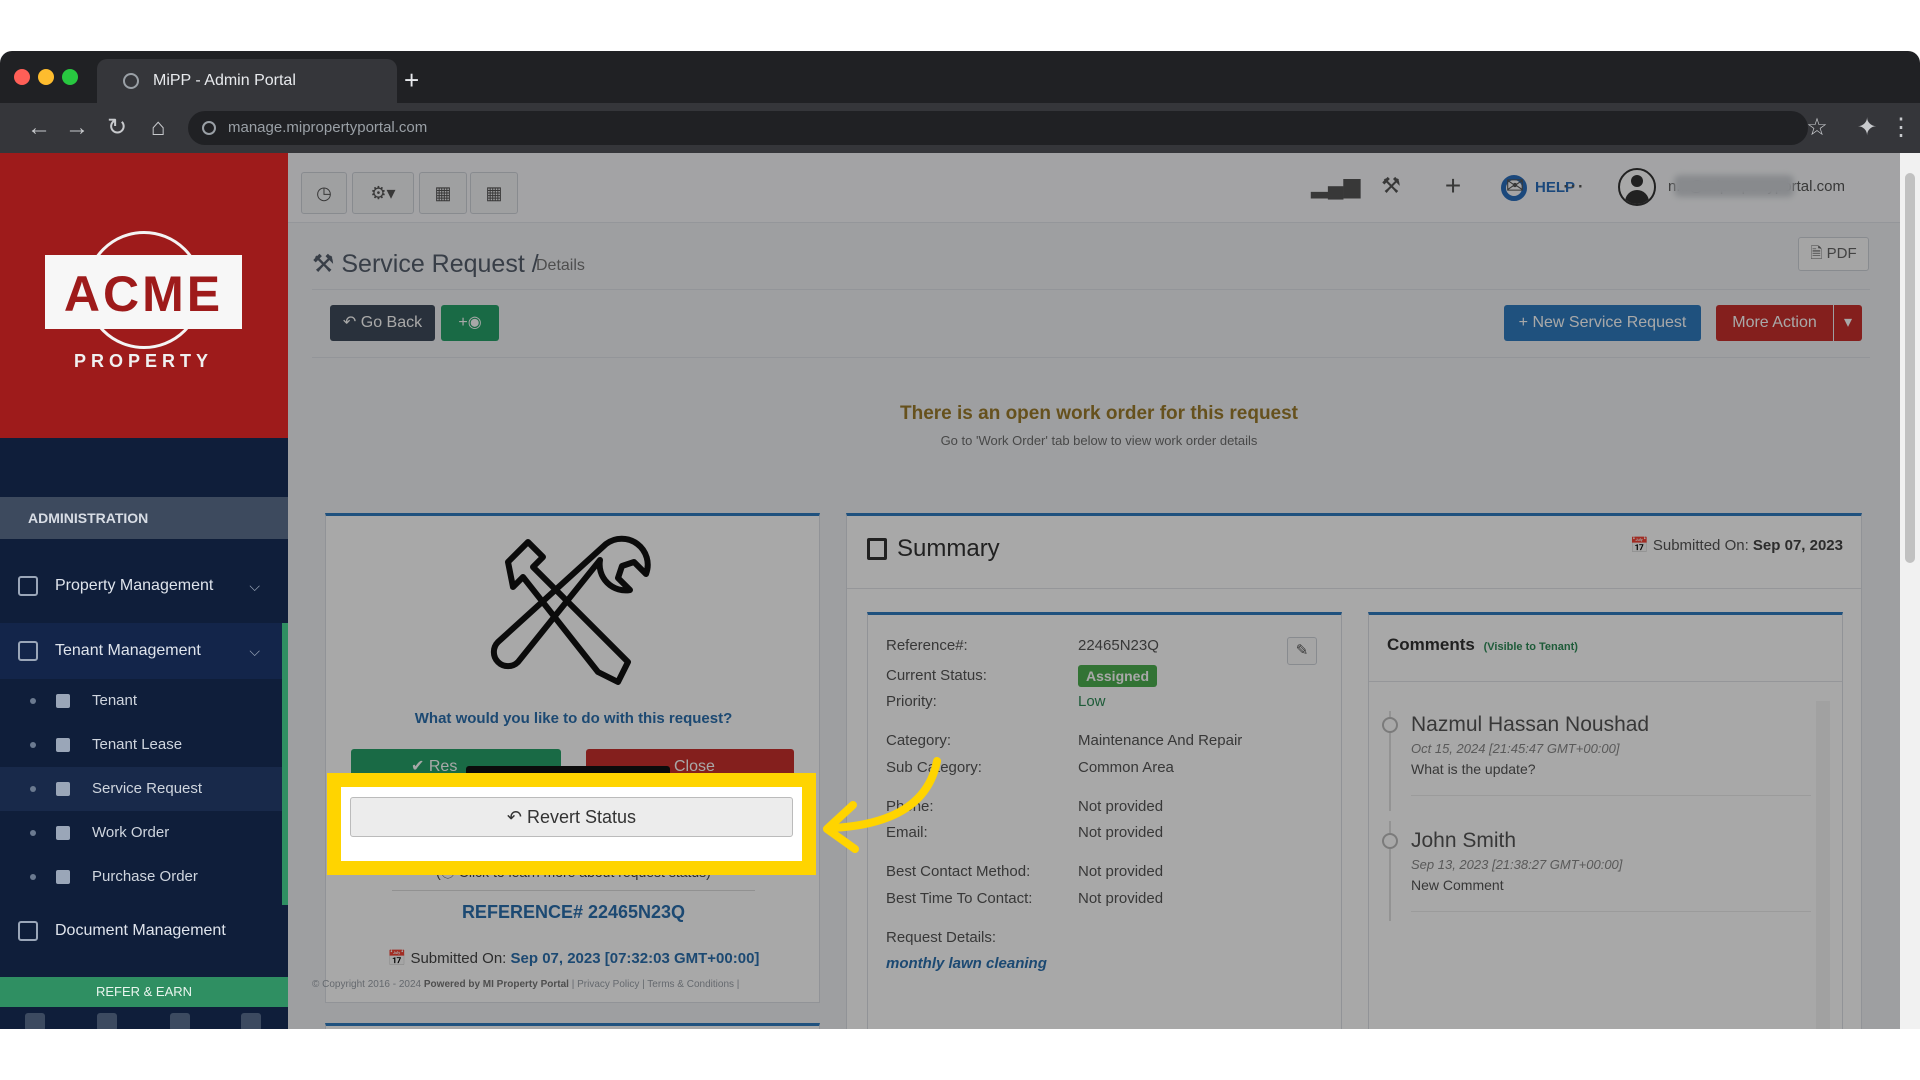 The image size is (1920, 1080). Describe the element at coordinates (1817, 128) in the screenshot. I see `bookmark-star-icon: ☆` at that location.